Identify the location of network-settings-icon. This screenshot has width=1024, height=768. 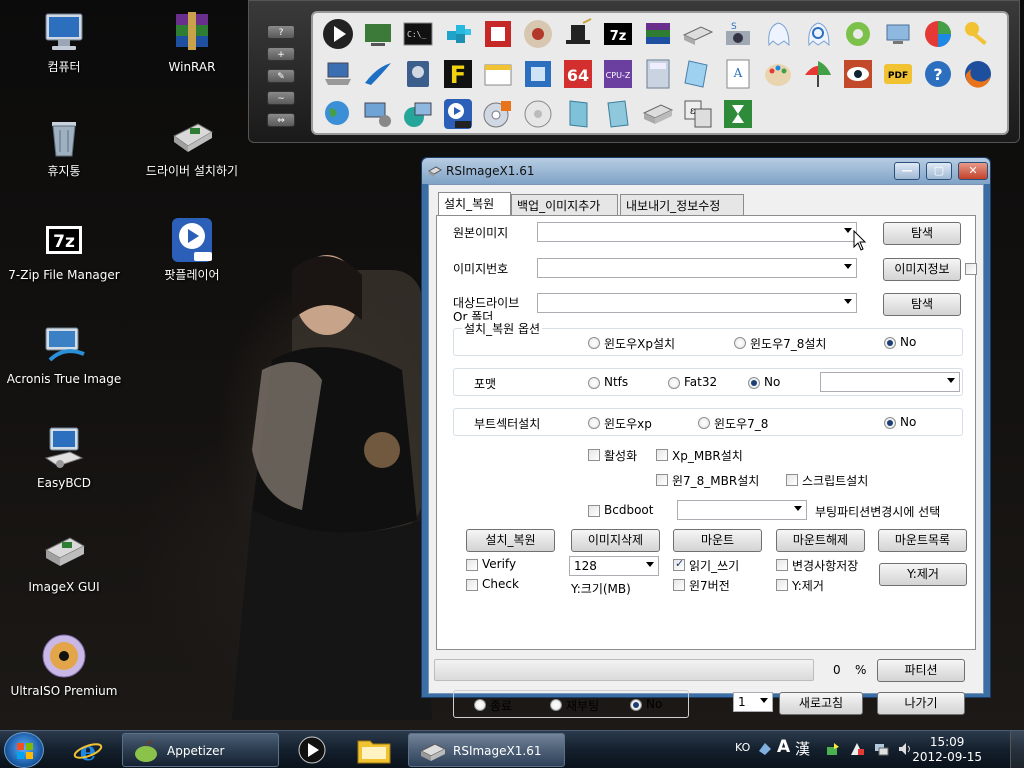
(378, 114).